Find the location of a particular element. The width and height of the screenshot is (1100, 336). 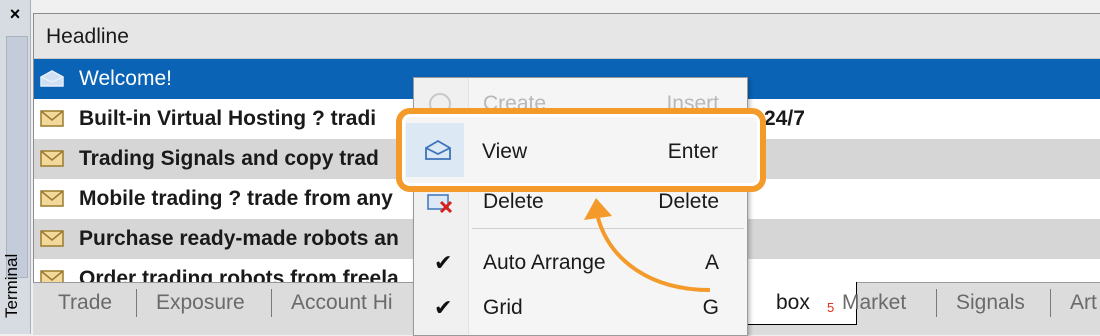

tab-articles: Art is located at coordinates (1083, 303).